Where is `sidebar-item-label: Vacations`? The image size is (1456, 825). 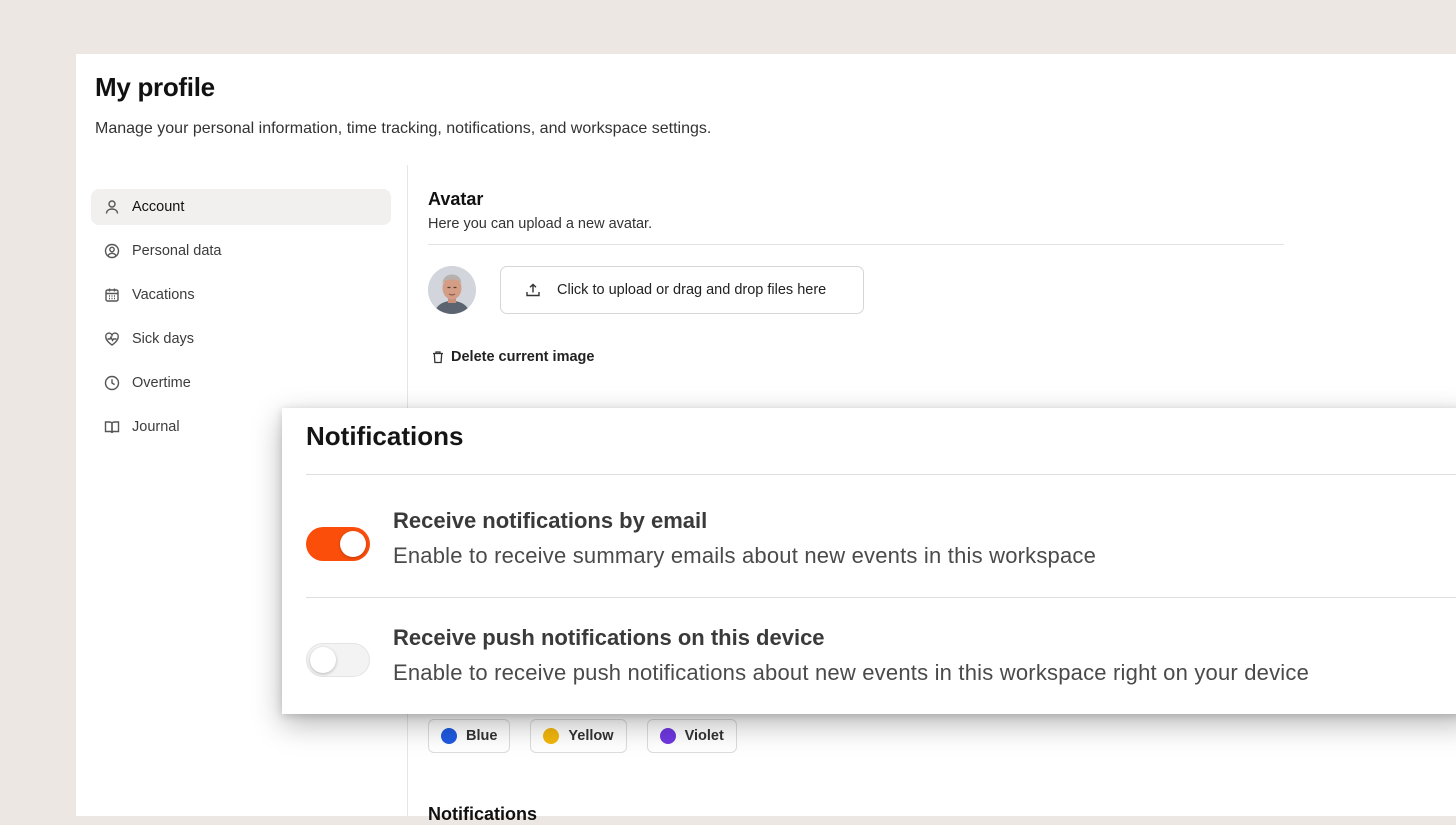 sidebar-item-label: Vacations is located at coordinates (163, 295).